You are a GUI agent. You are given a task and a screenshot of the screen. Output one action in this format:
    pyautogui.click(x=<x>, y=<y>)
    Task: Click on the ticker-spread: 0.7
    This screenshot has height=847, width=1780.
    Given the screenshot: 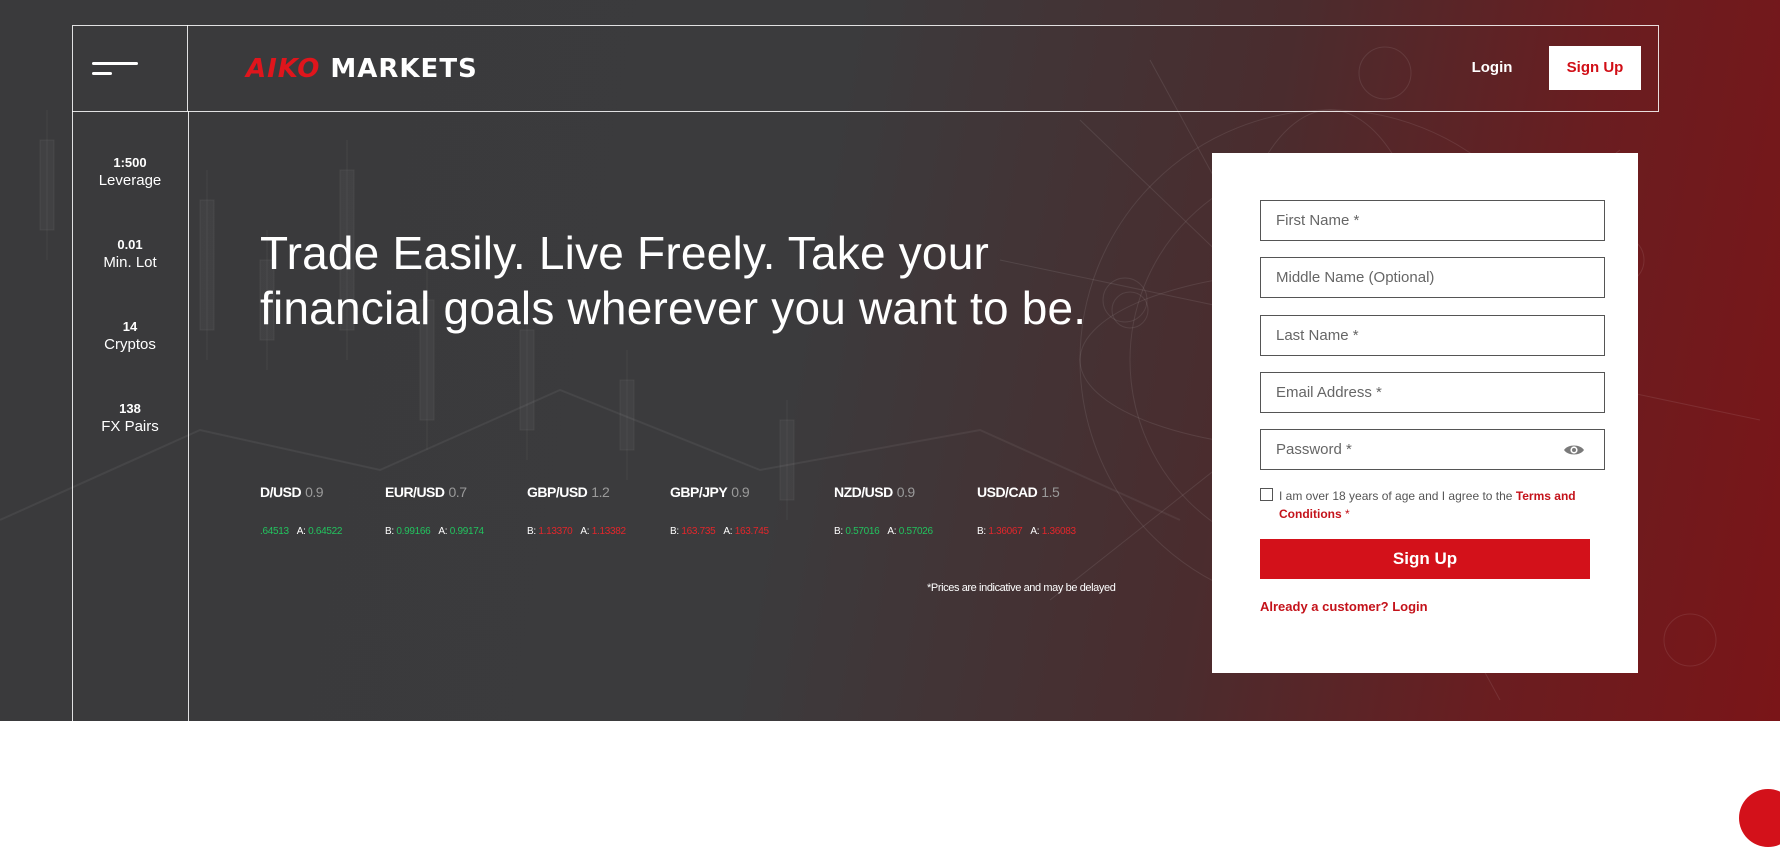 What is the action you would take?
    pyautogui.click(x=457, y=492)
    